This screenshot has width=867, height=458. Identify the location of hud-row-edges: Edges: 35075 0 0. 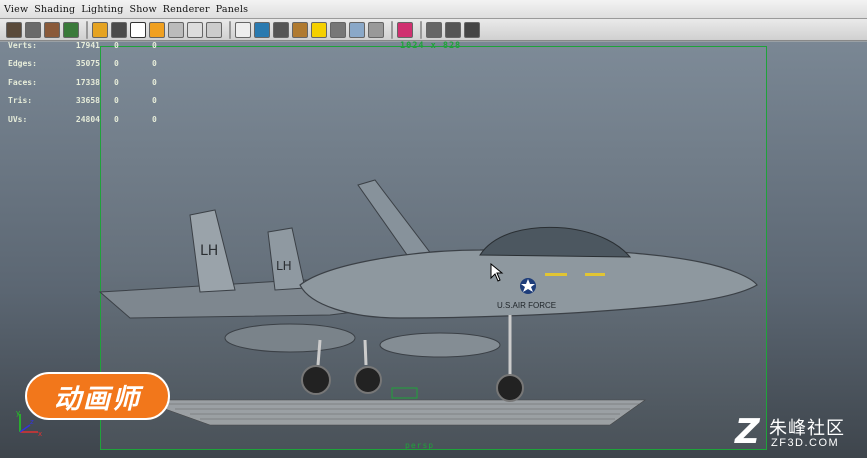
(82, 64).